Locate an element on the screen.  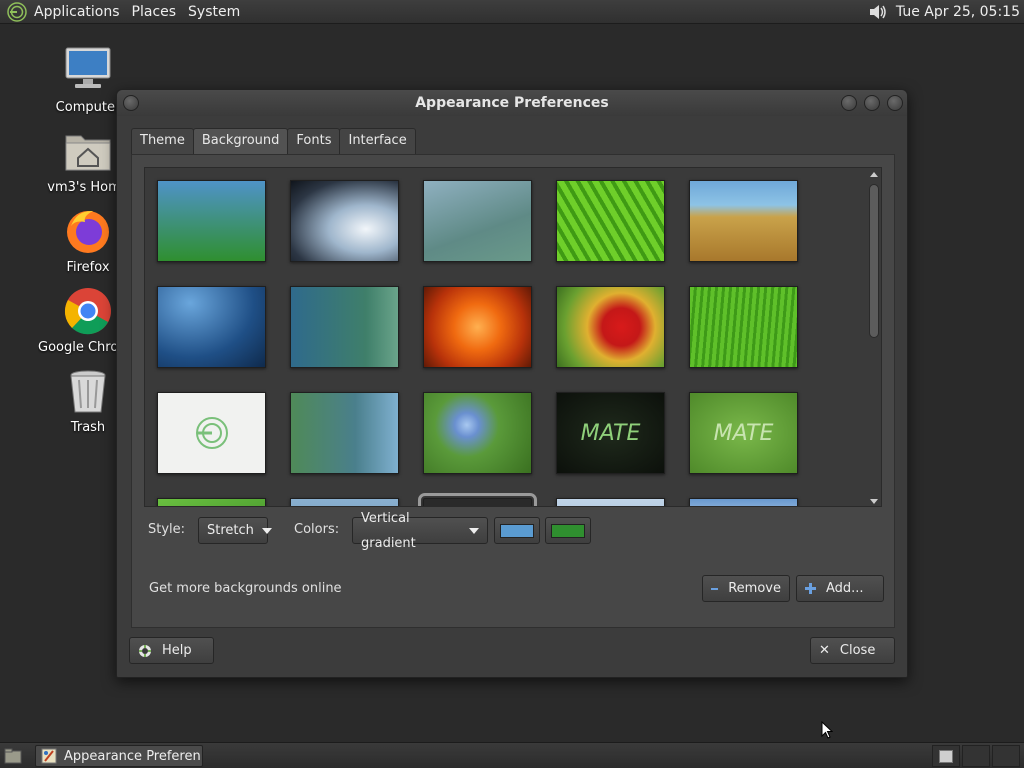
panel-tray: Tue Apr 25, 05:15 is located at coordinates (945, 12).